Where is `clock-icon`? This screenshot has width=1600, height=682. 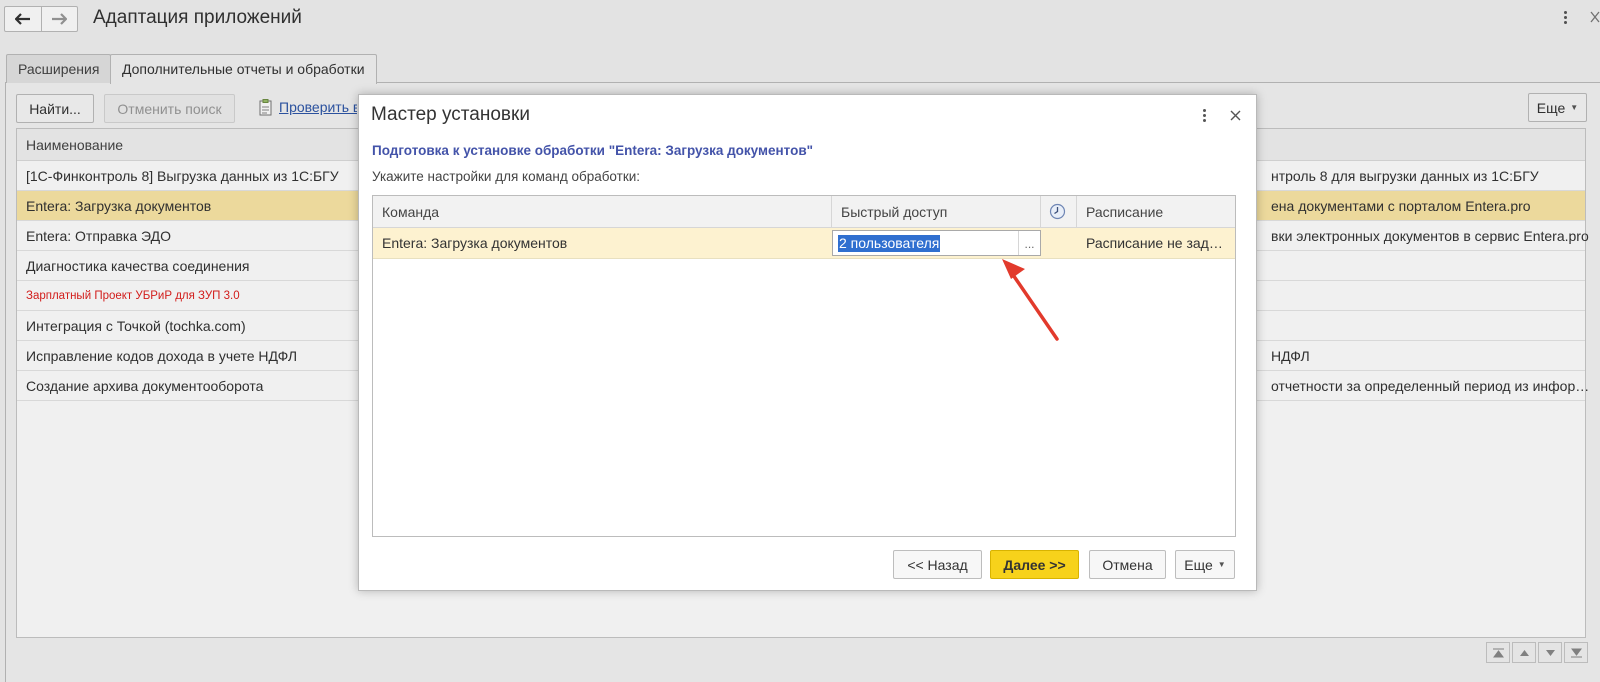 clock-icon is located at coordinates (1057, 211).